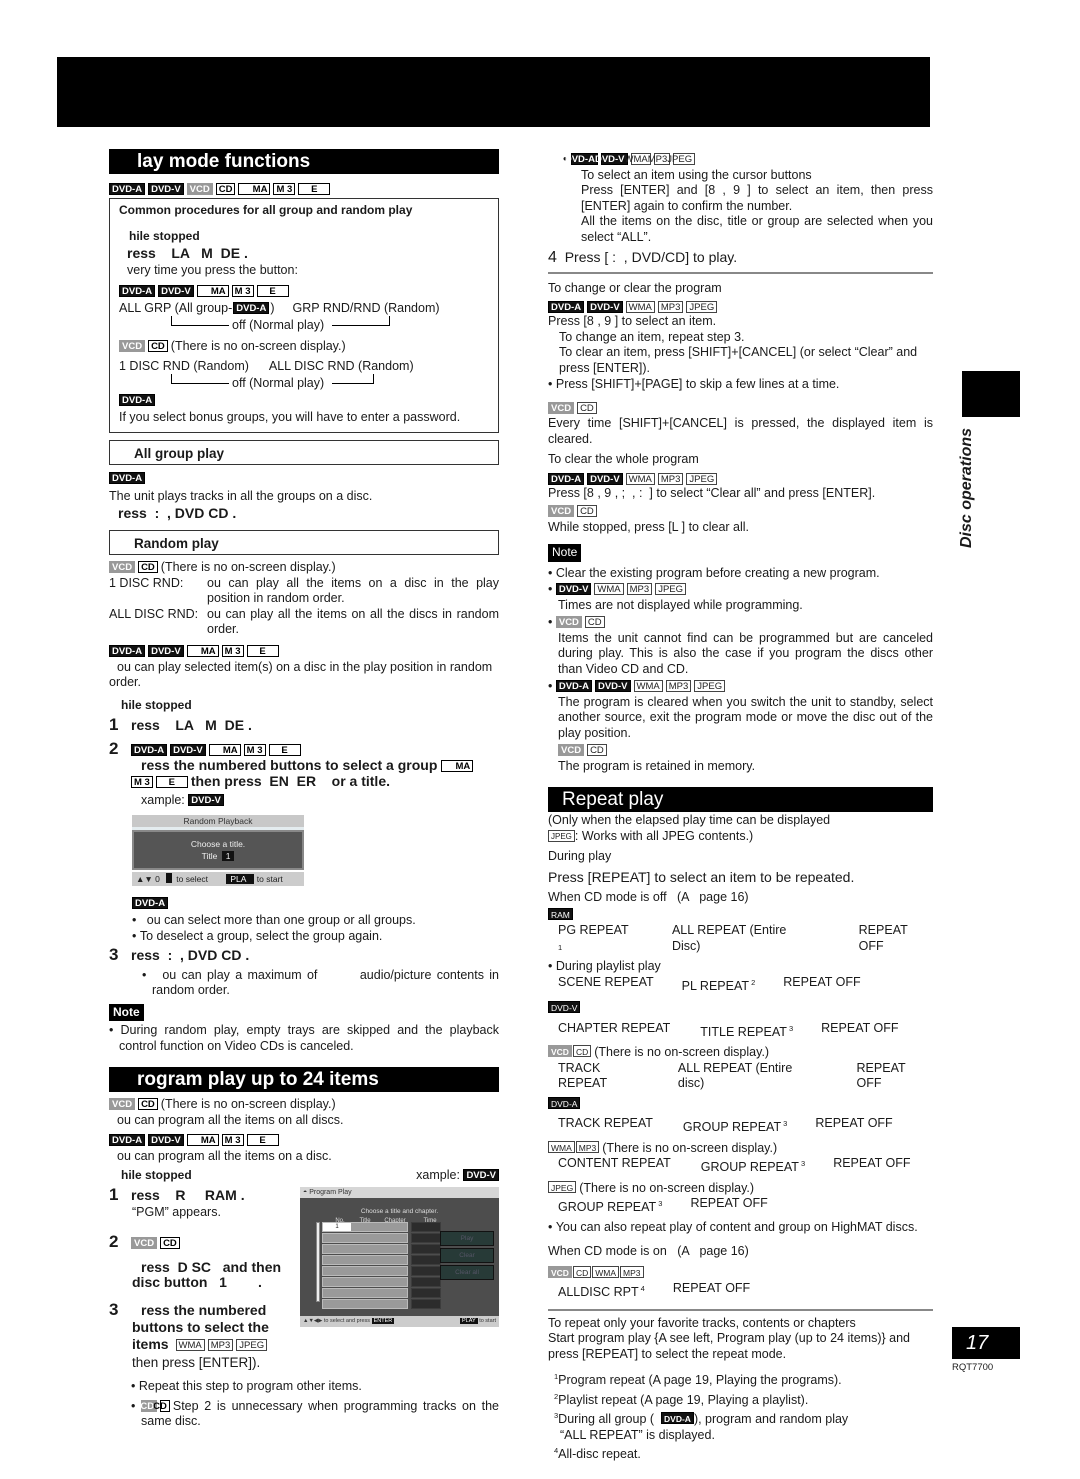  Describe the element at coordinates (337, 1227) in the screenshot. I see `program-no-cell: 1` at that location.